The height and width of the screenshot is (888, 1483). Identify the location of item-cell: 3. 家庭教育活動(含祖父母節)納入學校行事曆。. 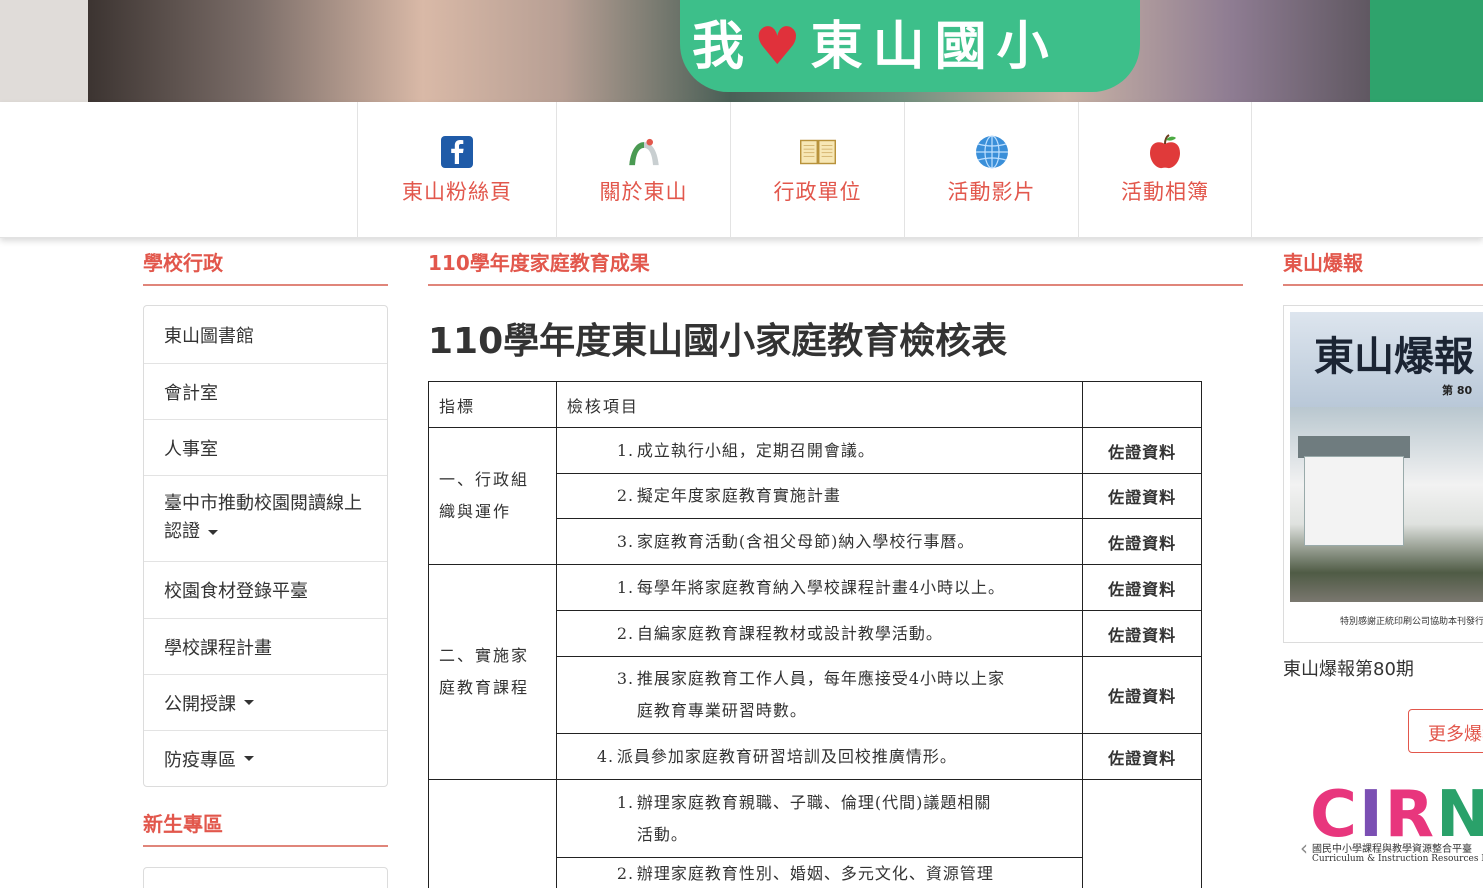
(819, 541).